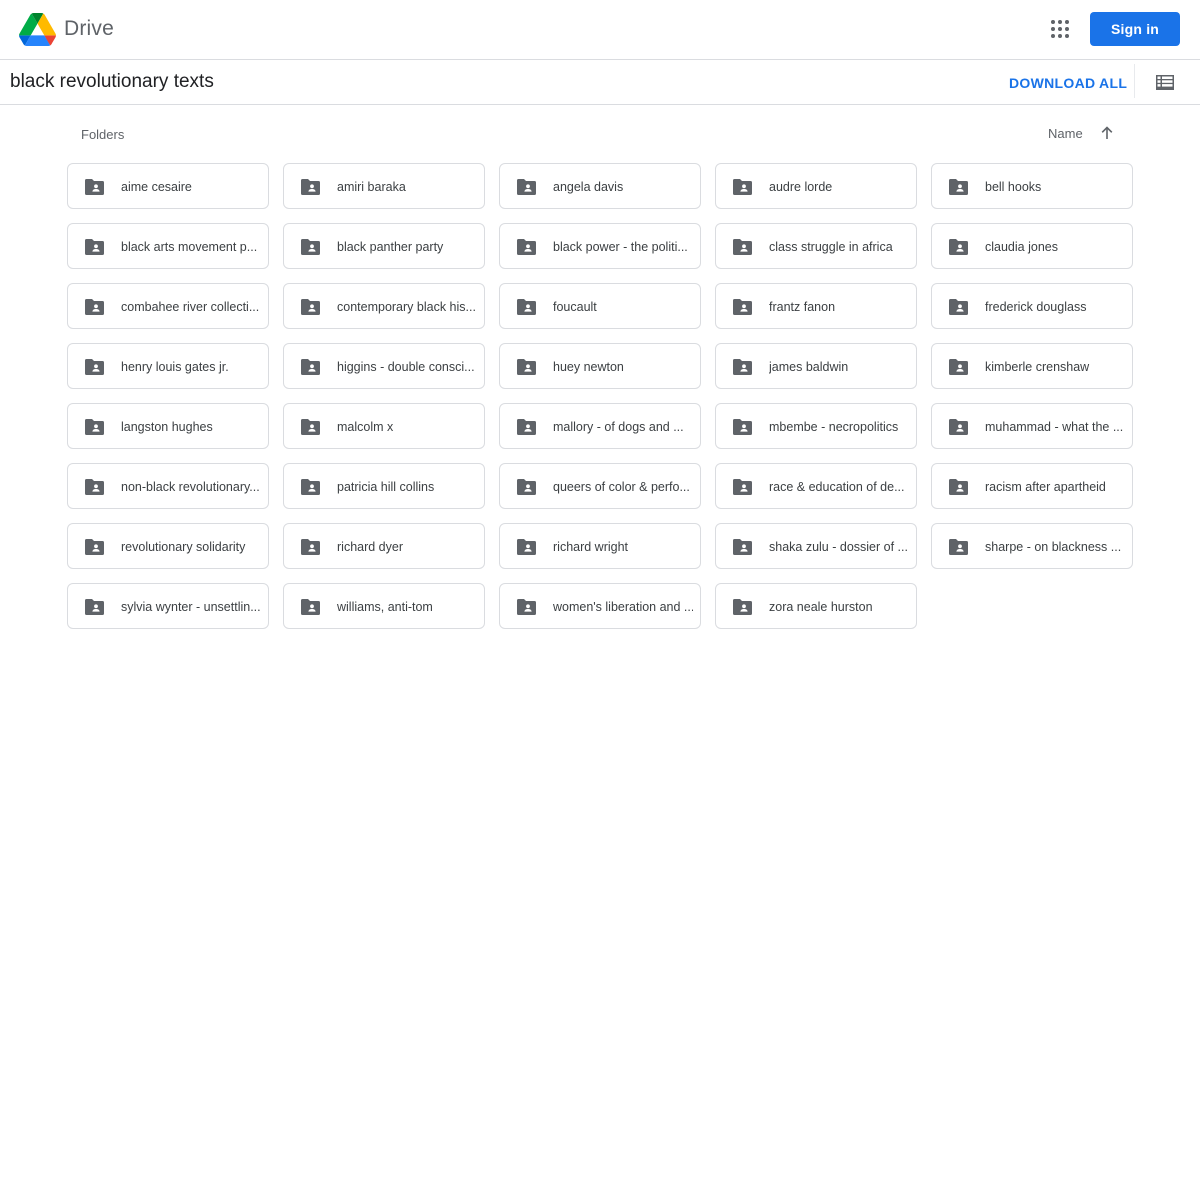 Image resolution: width=1200 pixels, height=1200 pixels. What do you see at coordinates (1036, 307) in the screenshot?
I see `folder-name: frederick douglass` at bounding box center [1036, 307].